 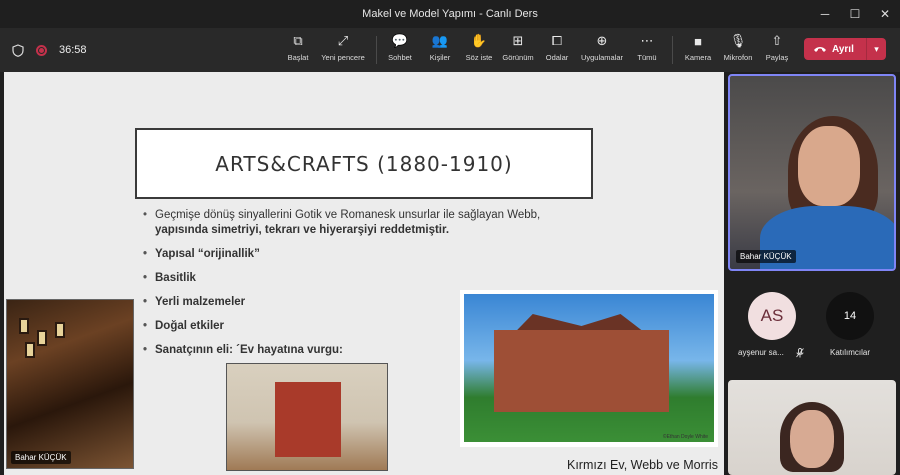 What do you see at coordinates (70, 384) in the screenshot?
I see `staircase-photo: Bahar KÜÇÜK` at bounding box center [70, 384].